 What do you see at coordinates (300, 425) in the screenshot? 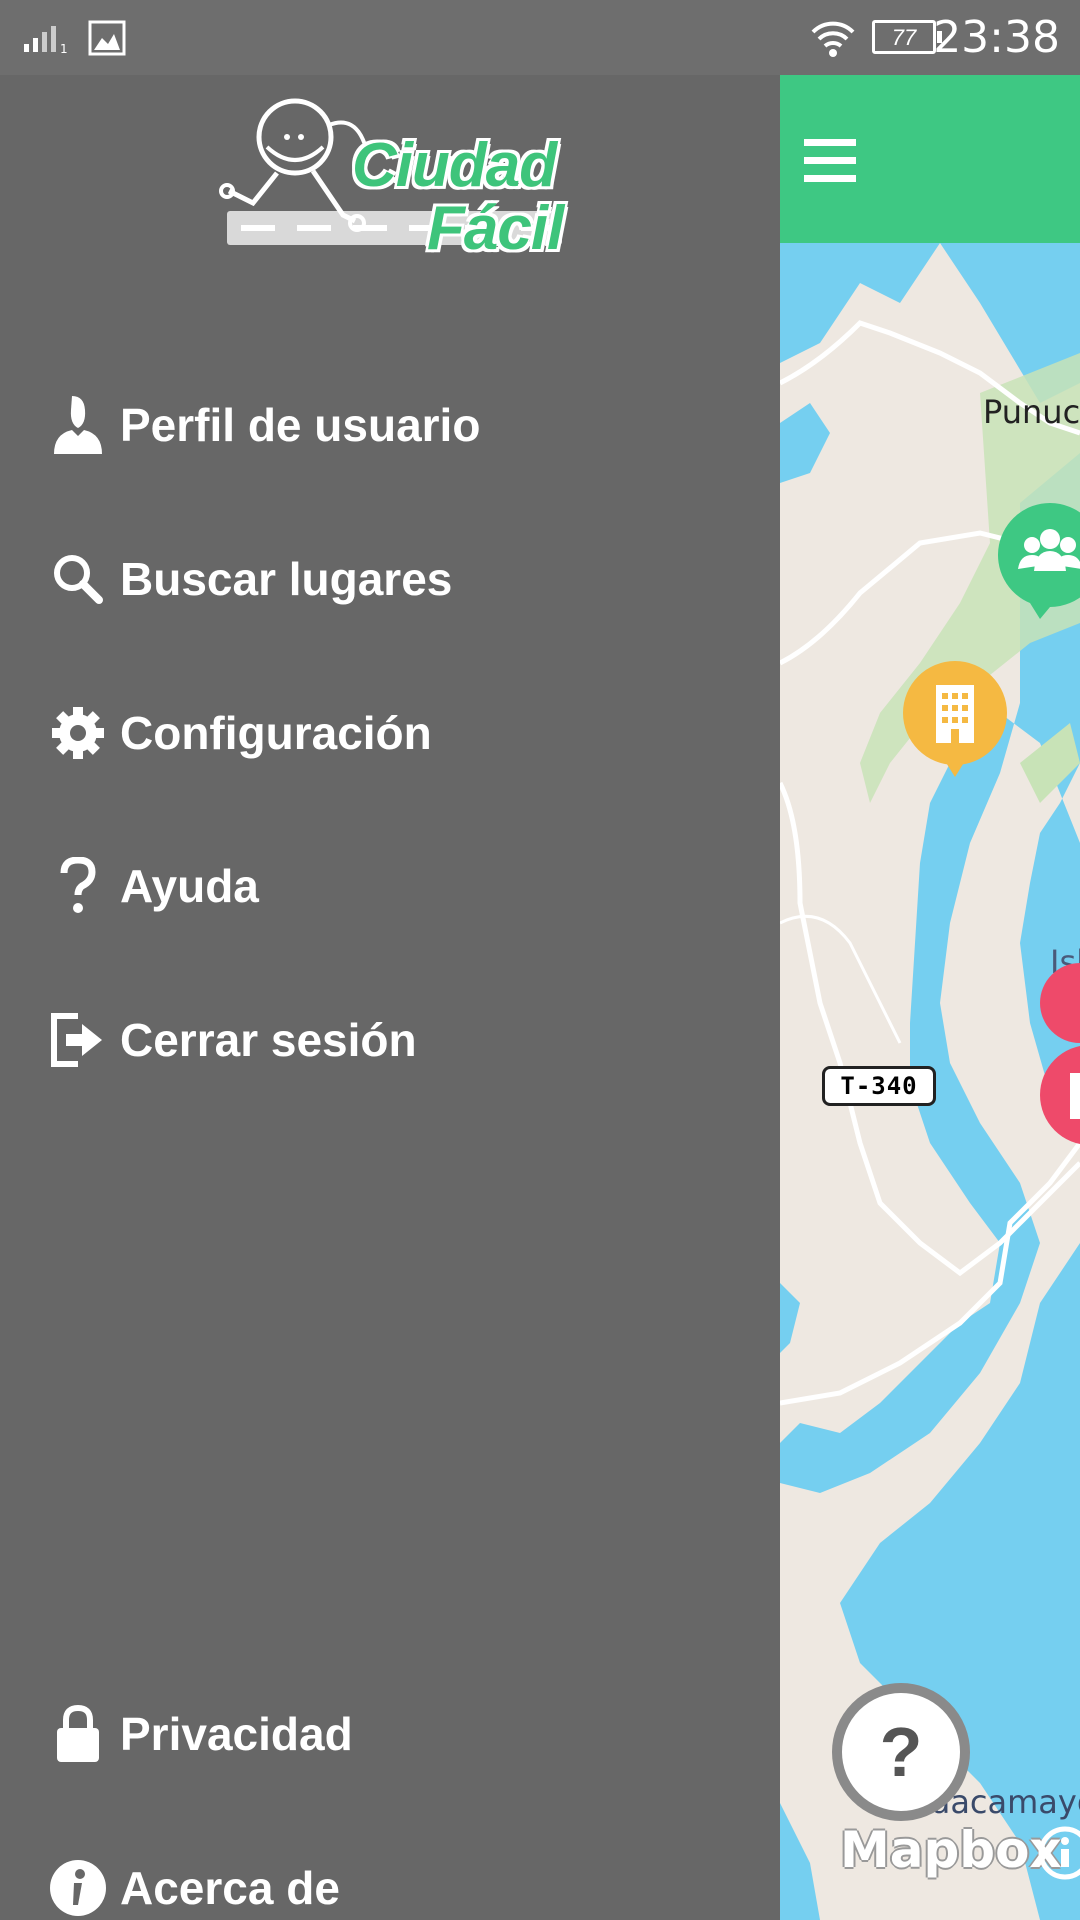
I see `menu-label-profile: Perfil de usuario` at bounding box center [300, 425].